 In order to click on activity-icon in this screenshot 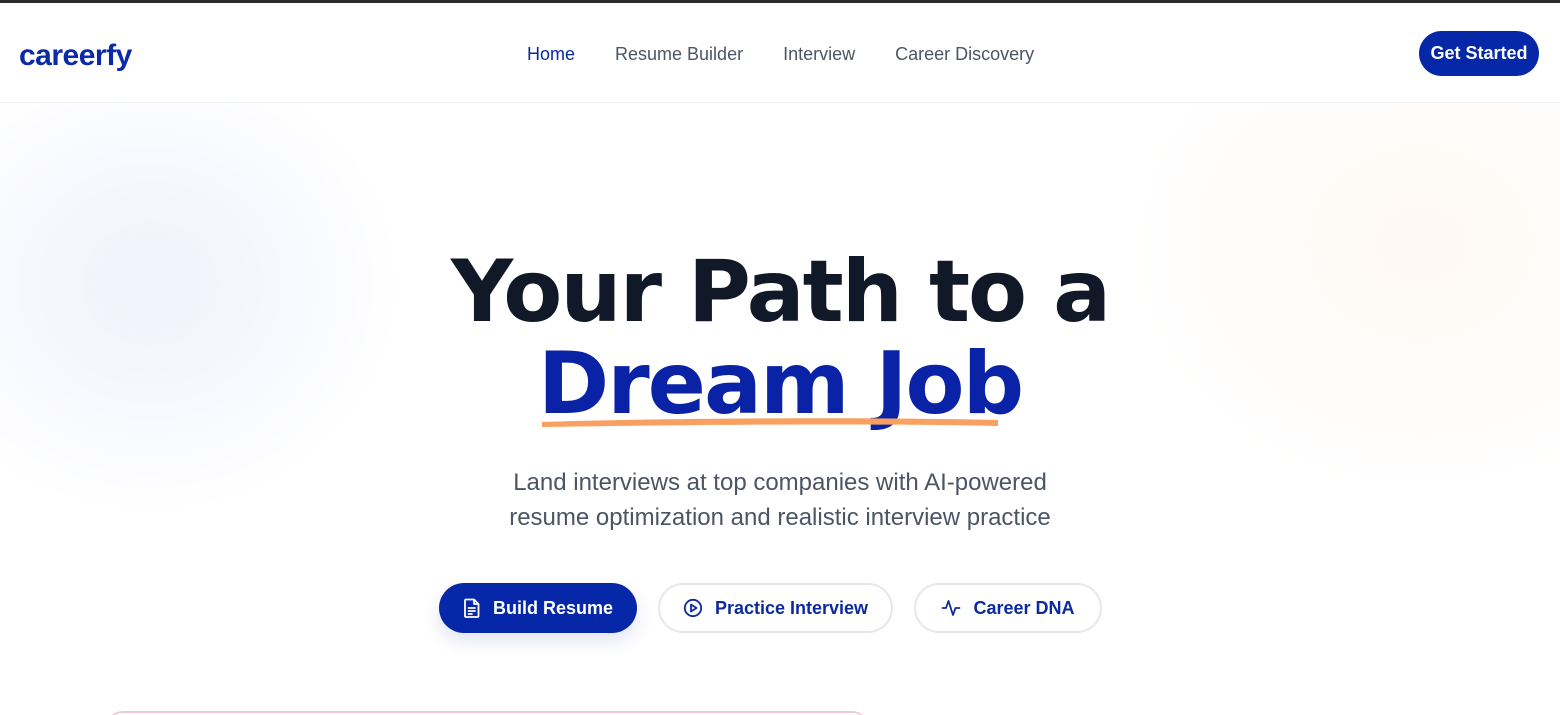, I will do `click(951, 608)`.